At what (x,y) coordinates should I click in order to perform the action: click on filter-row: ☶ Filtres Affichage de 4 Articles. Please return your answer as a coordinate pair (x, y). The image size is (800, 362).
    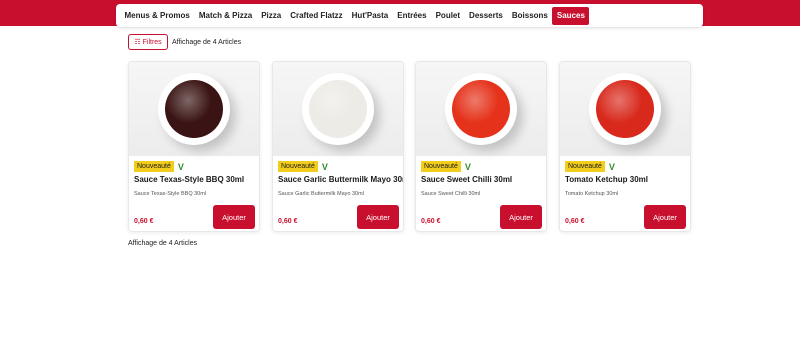
    Looking at the image, I should click on (184, 42).